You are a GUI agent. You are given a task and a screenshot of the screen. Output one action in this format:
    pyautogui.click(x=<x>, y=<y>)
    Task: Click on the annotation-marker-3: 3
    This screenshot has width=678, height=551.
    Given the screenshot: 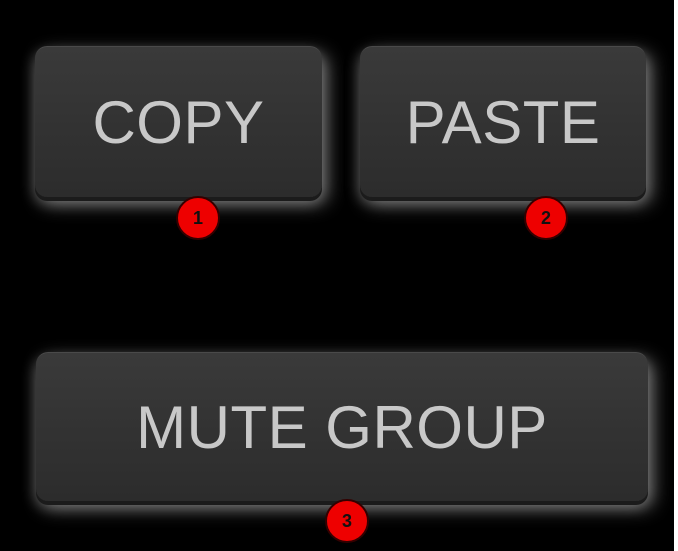 What is the action you would take?
    pyautogui.click(x=347, y=521)
    